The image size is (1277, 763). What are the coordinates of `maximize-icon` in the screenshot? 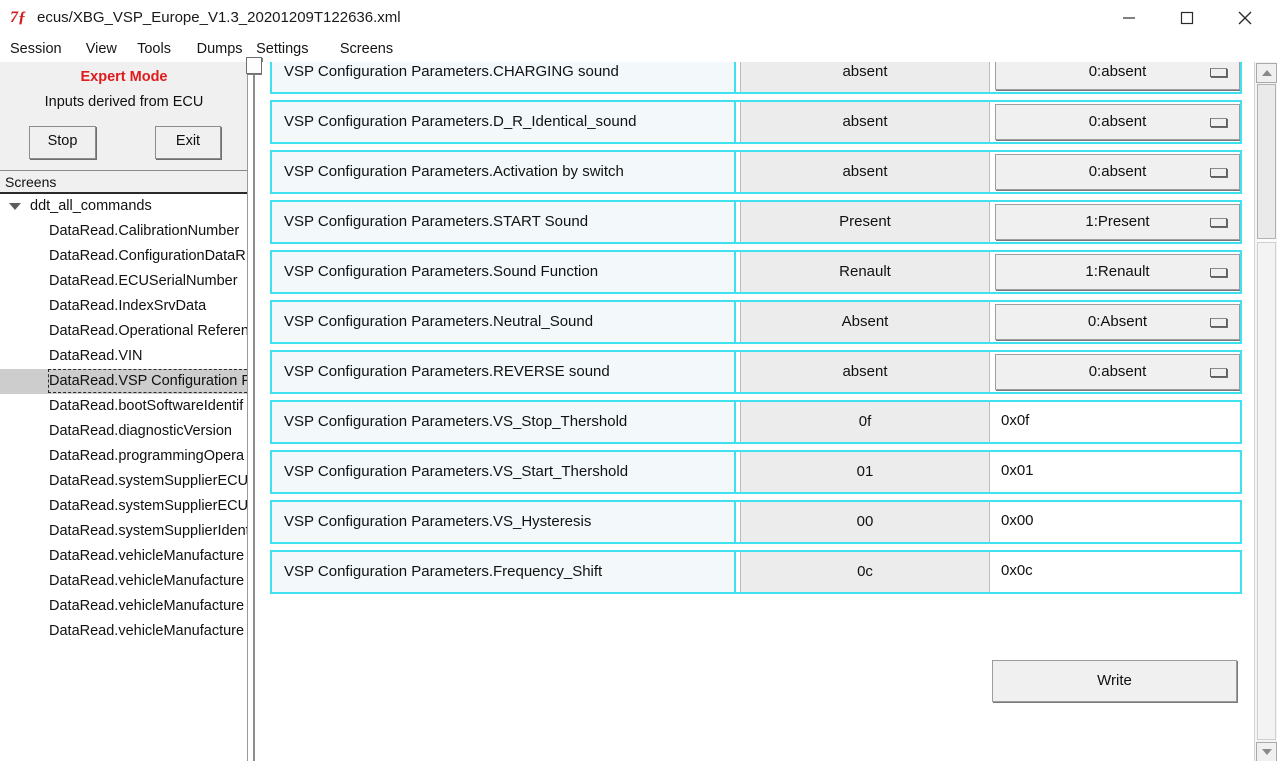 It's located at (1187, 18).